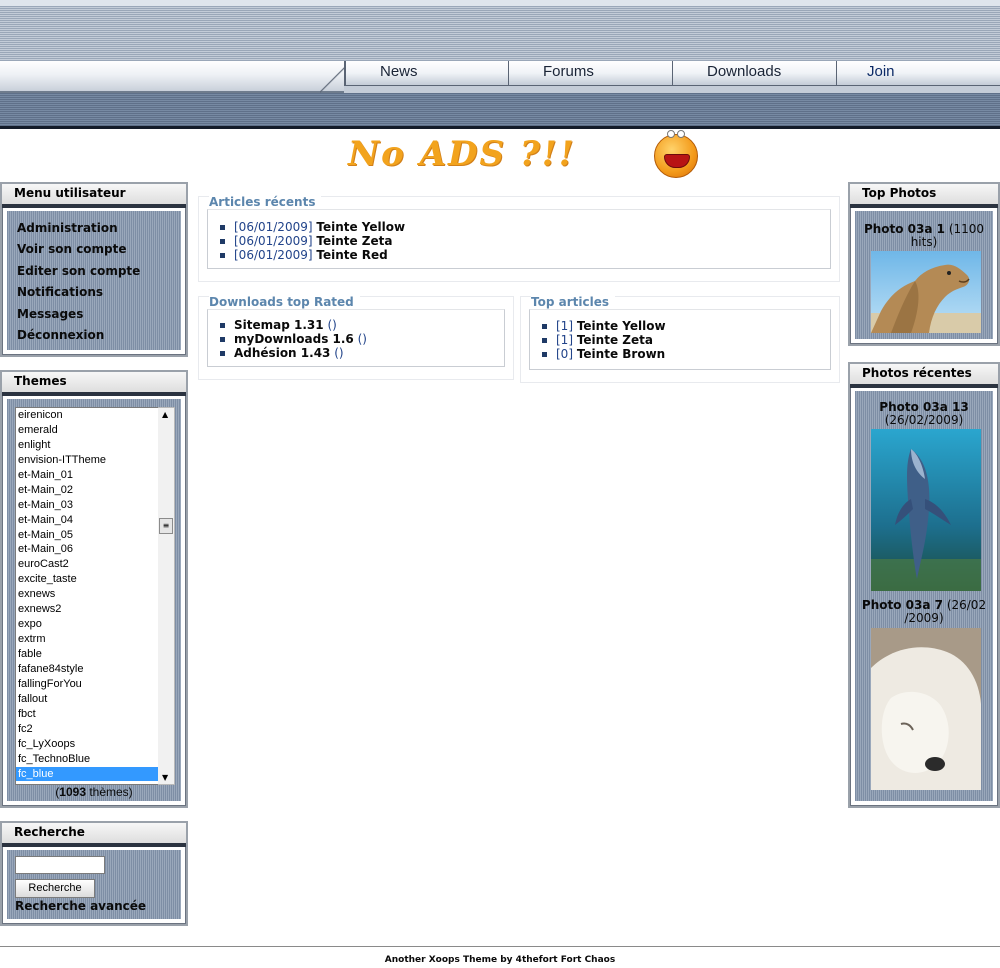  What do you see at coordinates (166, 596) in the screenshot?
I see `themes-scrollbar: ▲ ≡ ▼` at bounding box center [166, 596].